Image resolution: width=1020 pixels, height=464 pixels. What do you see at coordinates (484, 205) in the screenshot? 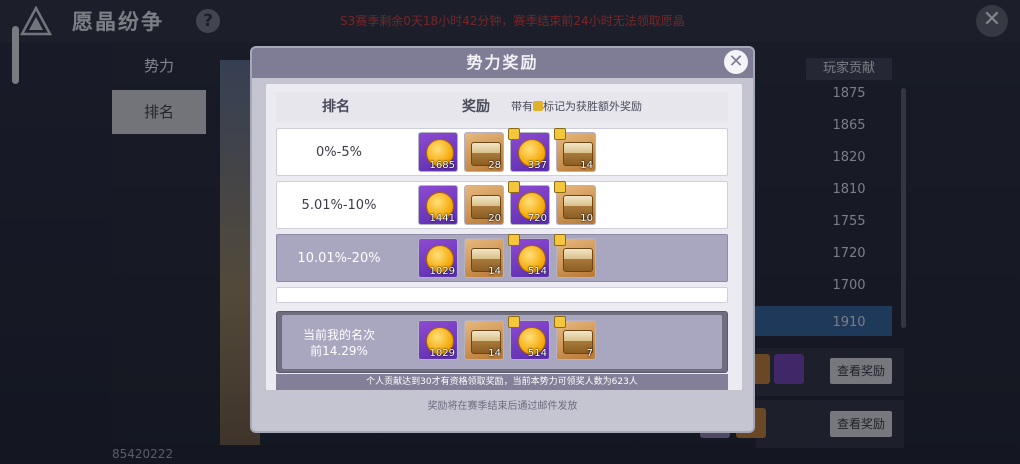
I see `treasure-chest-icon: 20` at bounding box center [484, 205].